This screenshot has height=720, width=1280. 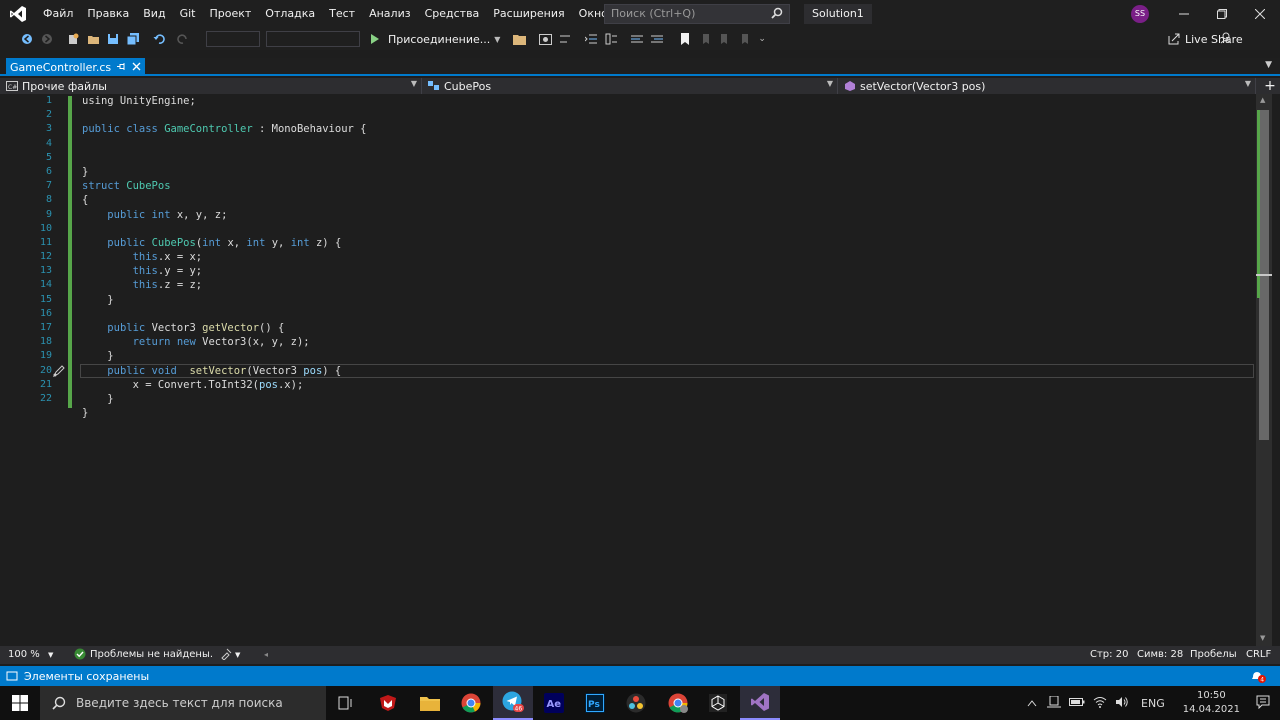 I want to click on code-line: this.y = y;, so click(x=224, y=271).